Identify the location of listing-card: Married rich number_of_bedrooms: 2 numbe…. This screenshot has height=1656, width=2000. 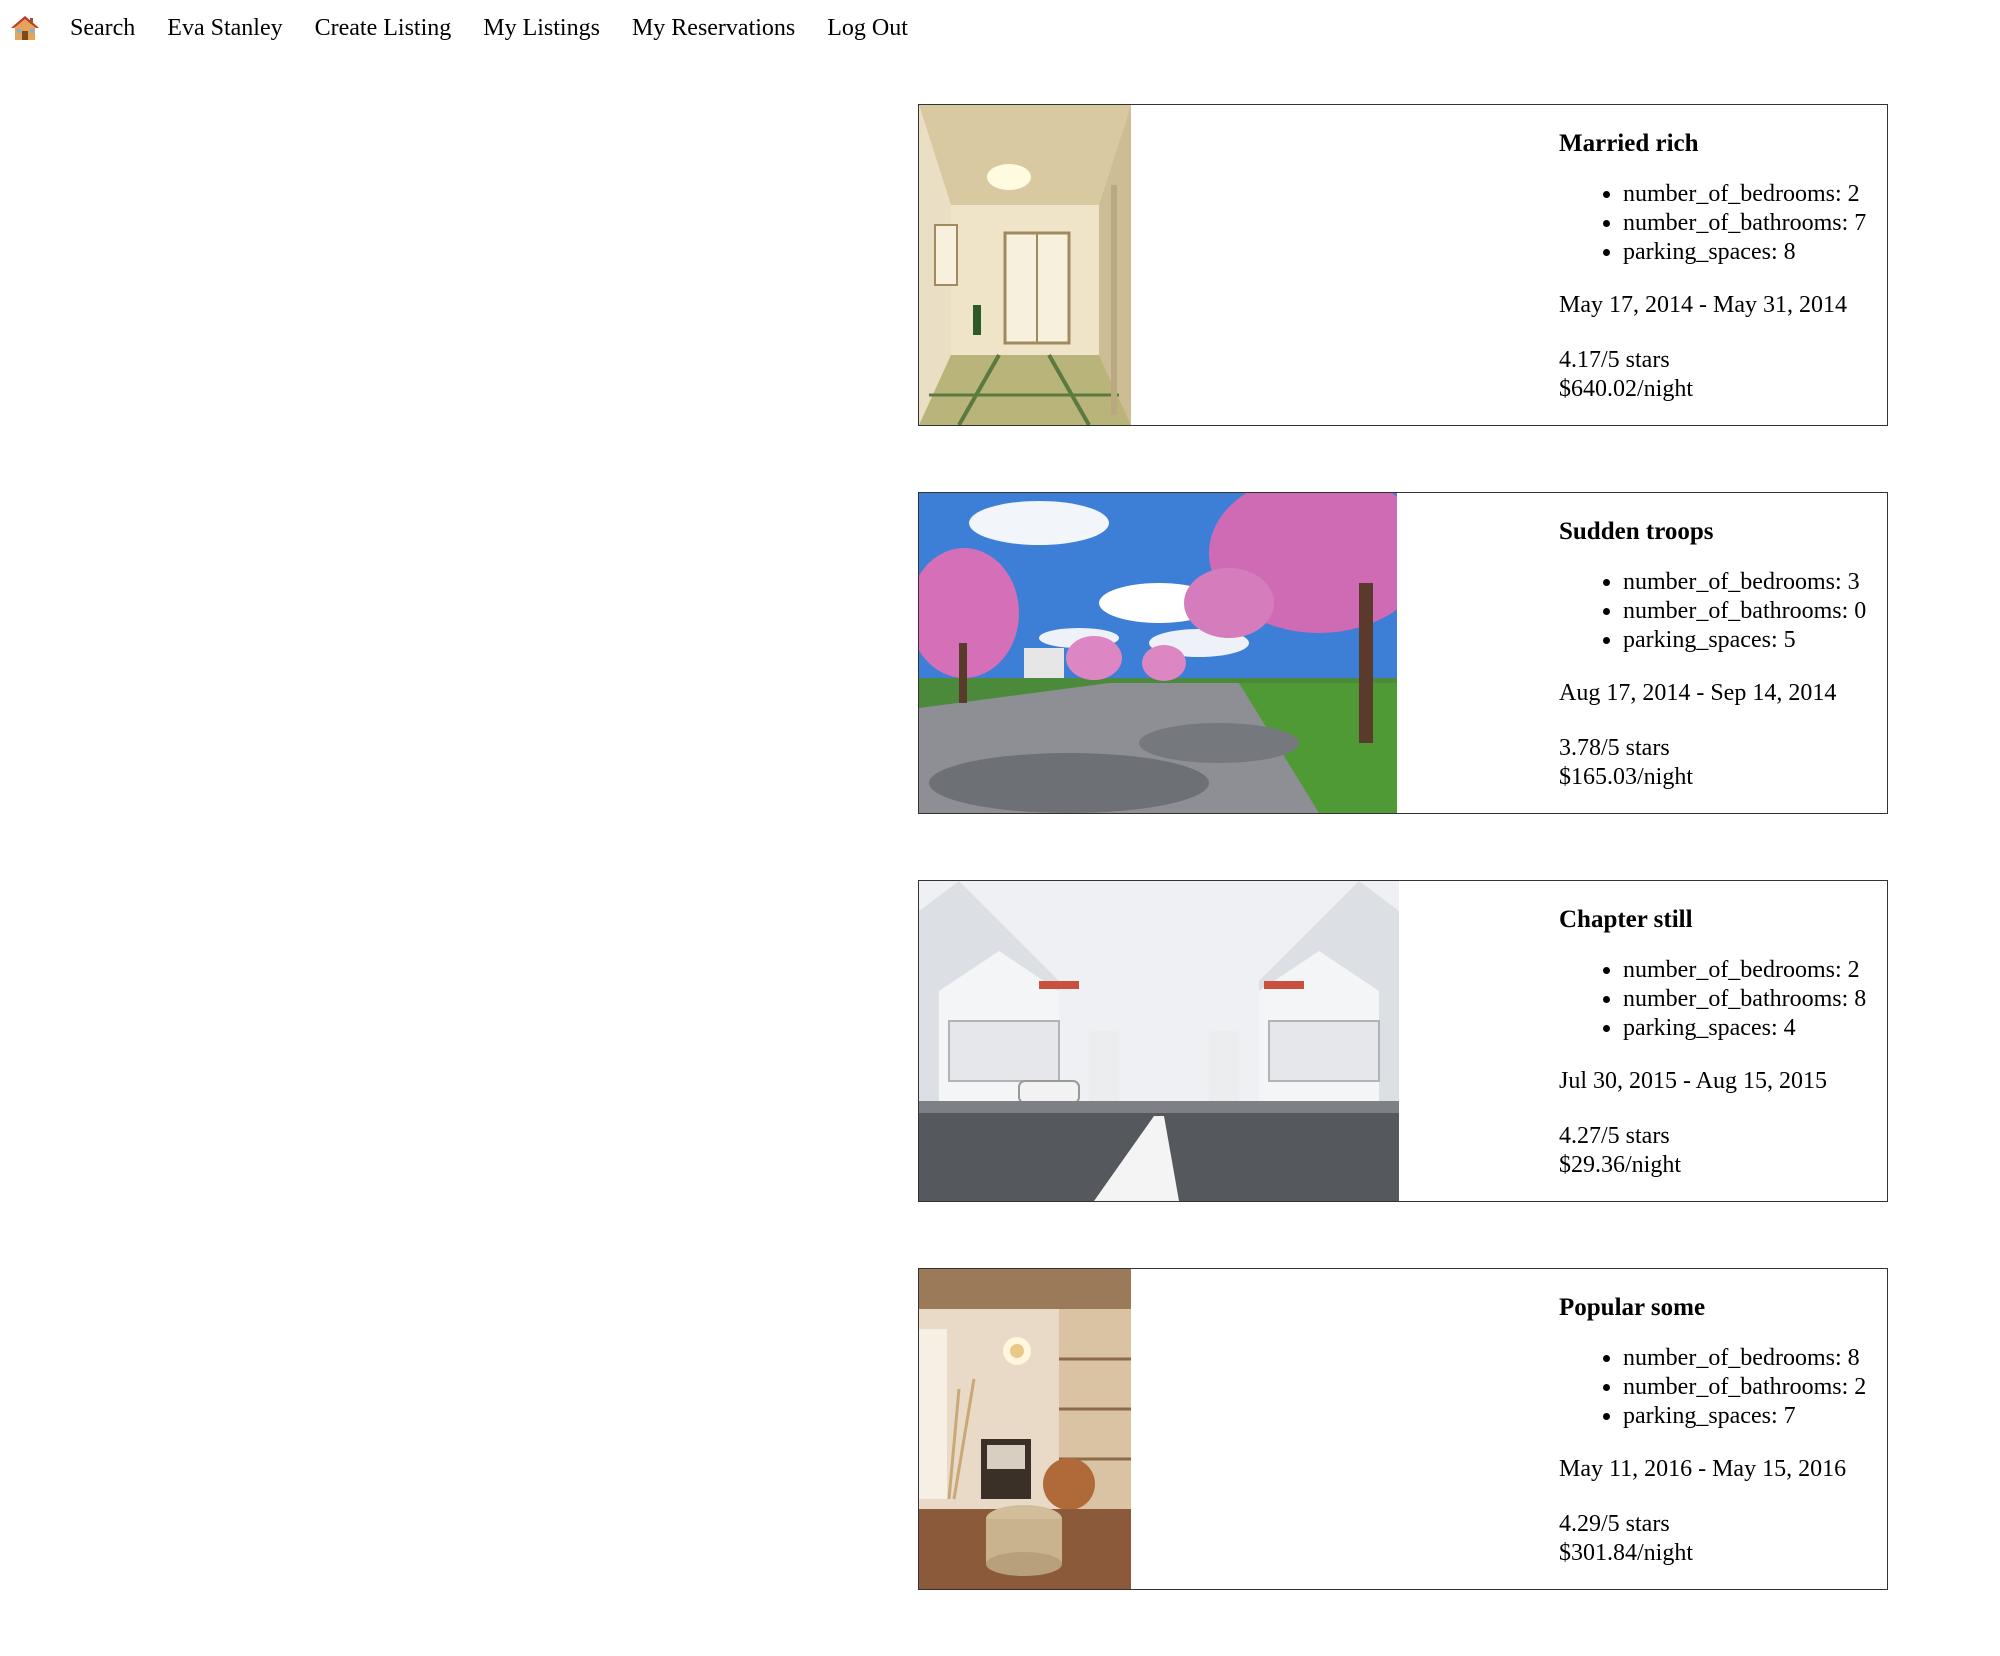
(1403, 265).